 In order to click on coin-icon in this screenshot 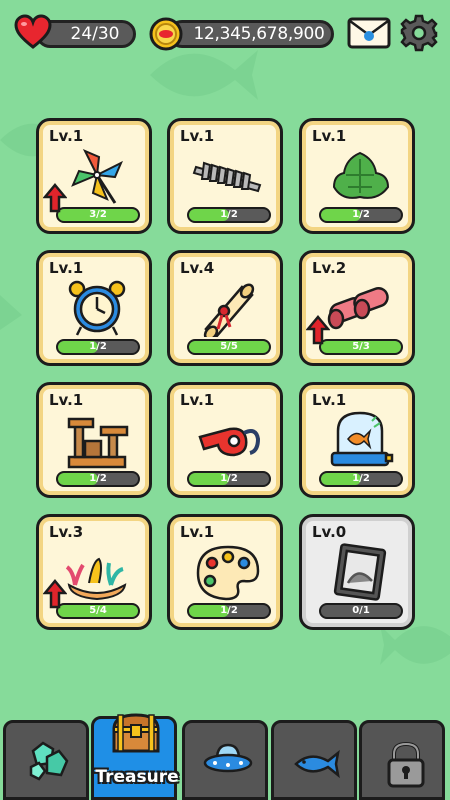, I will do `click(166, 34)`.